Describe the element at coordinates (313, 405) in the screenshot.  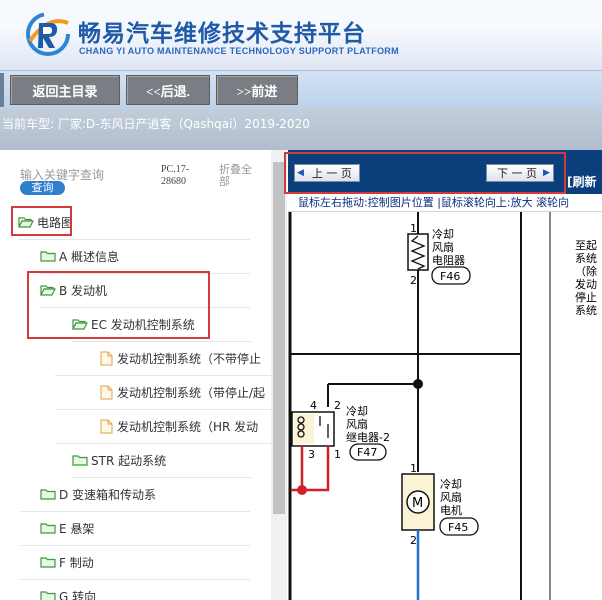
I see `pin-label: 4` at that location.